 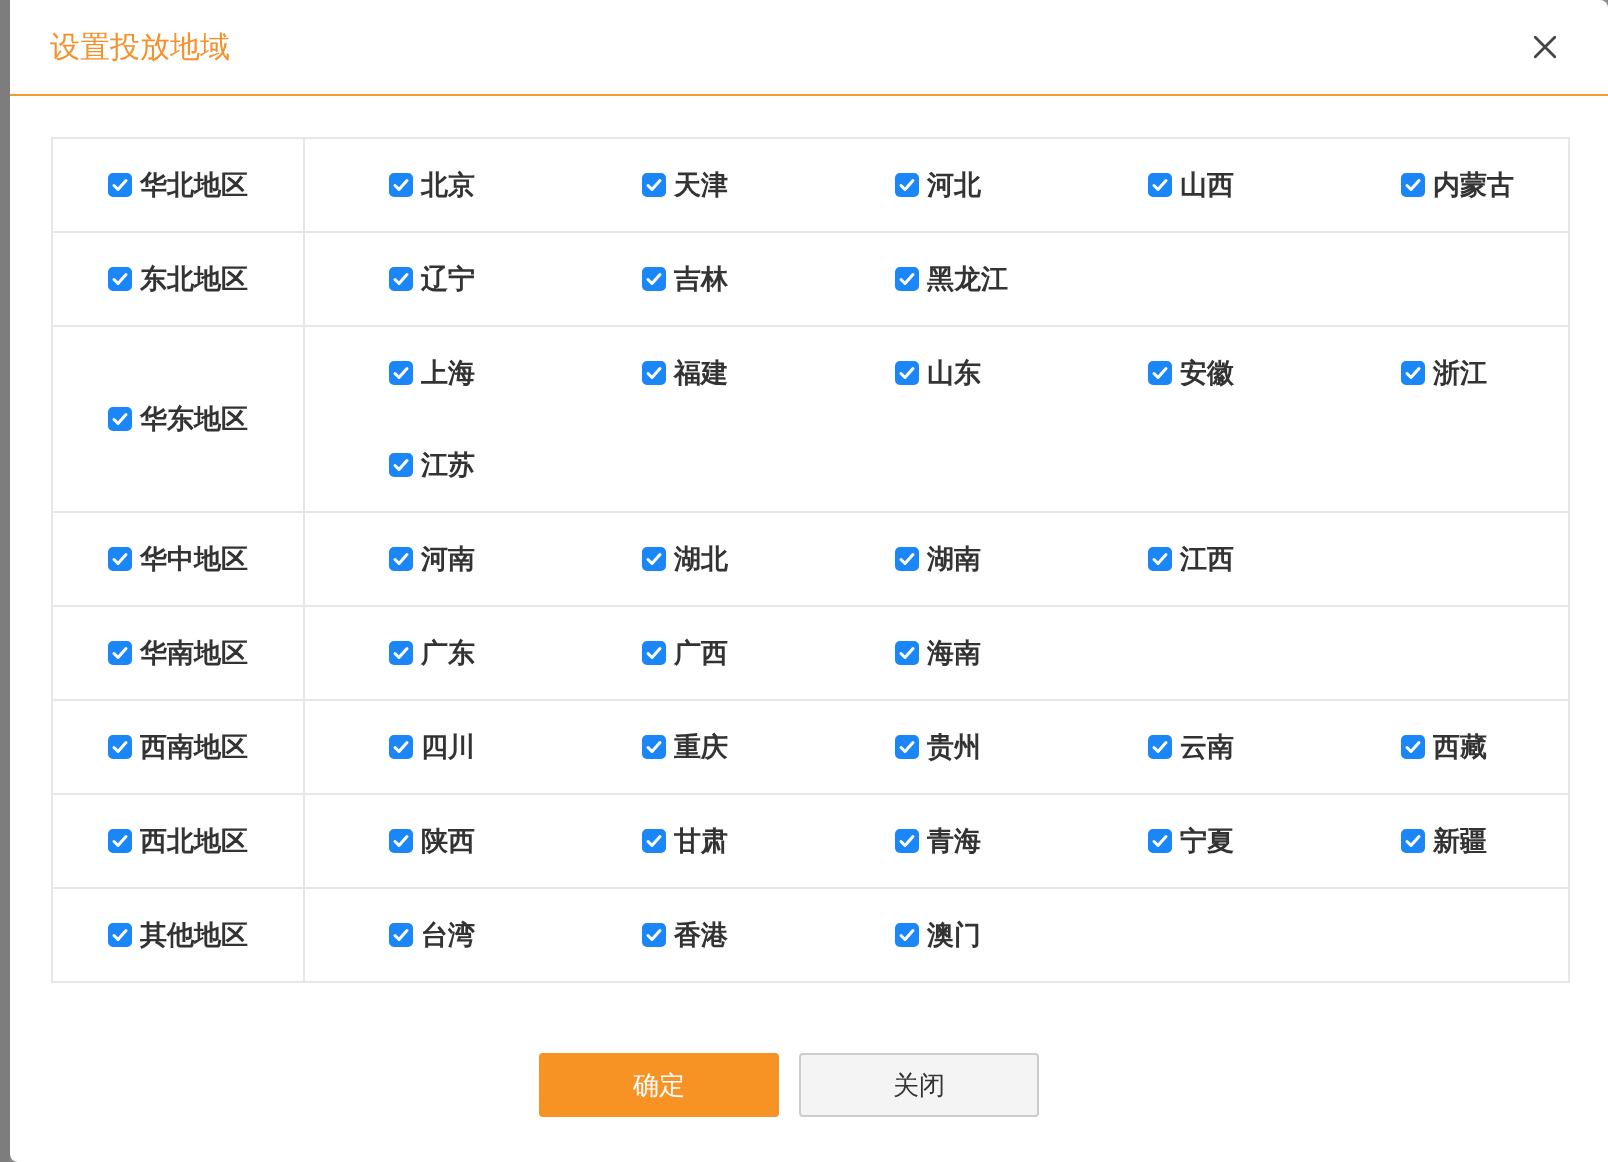 What do you see at coordinates (954, 185) in the screenshot?
I see `province-label: 河北` at bounding box center [954, 185].